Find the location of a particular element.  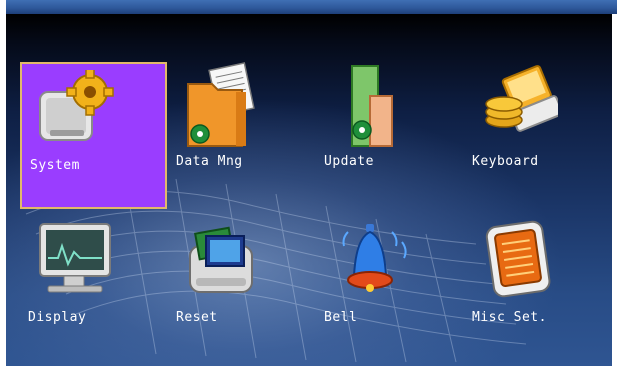

menu-item-system: System is located at coordinates (93, 135).